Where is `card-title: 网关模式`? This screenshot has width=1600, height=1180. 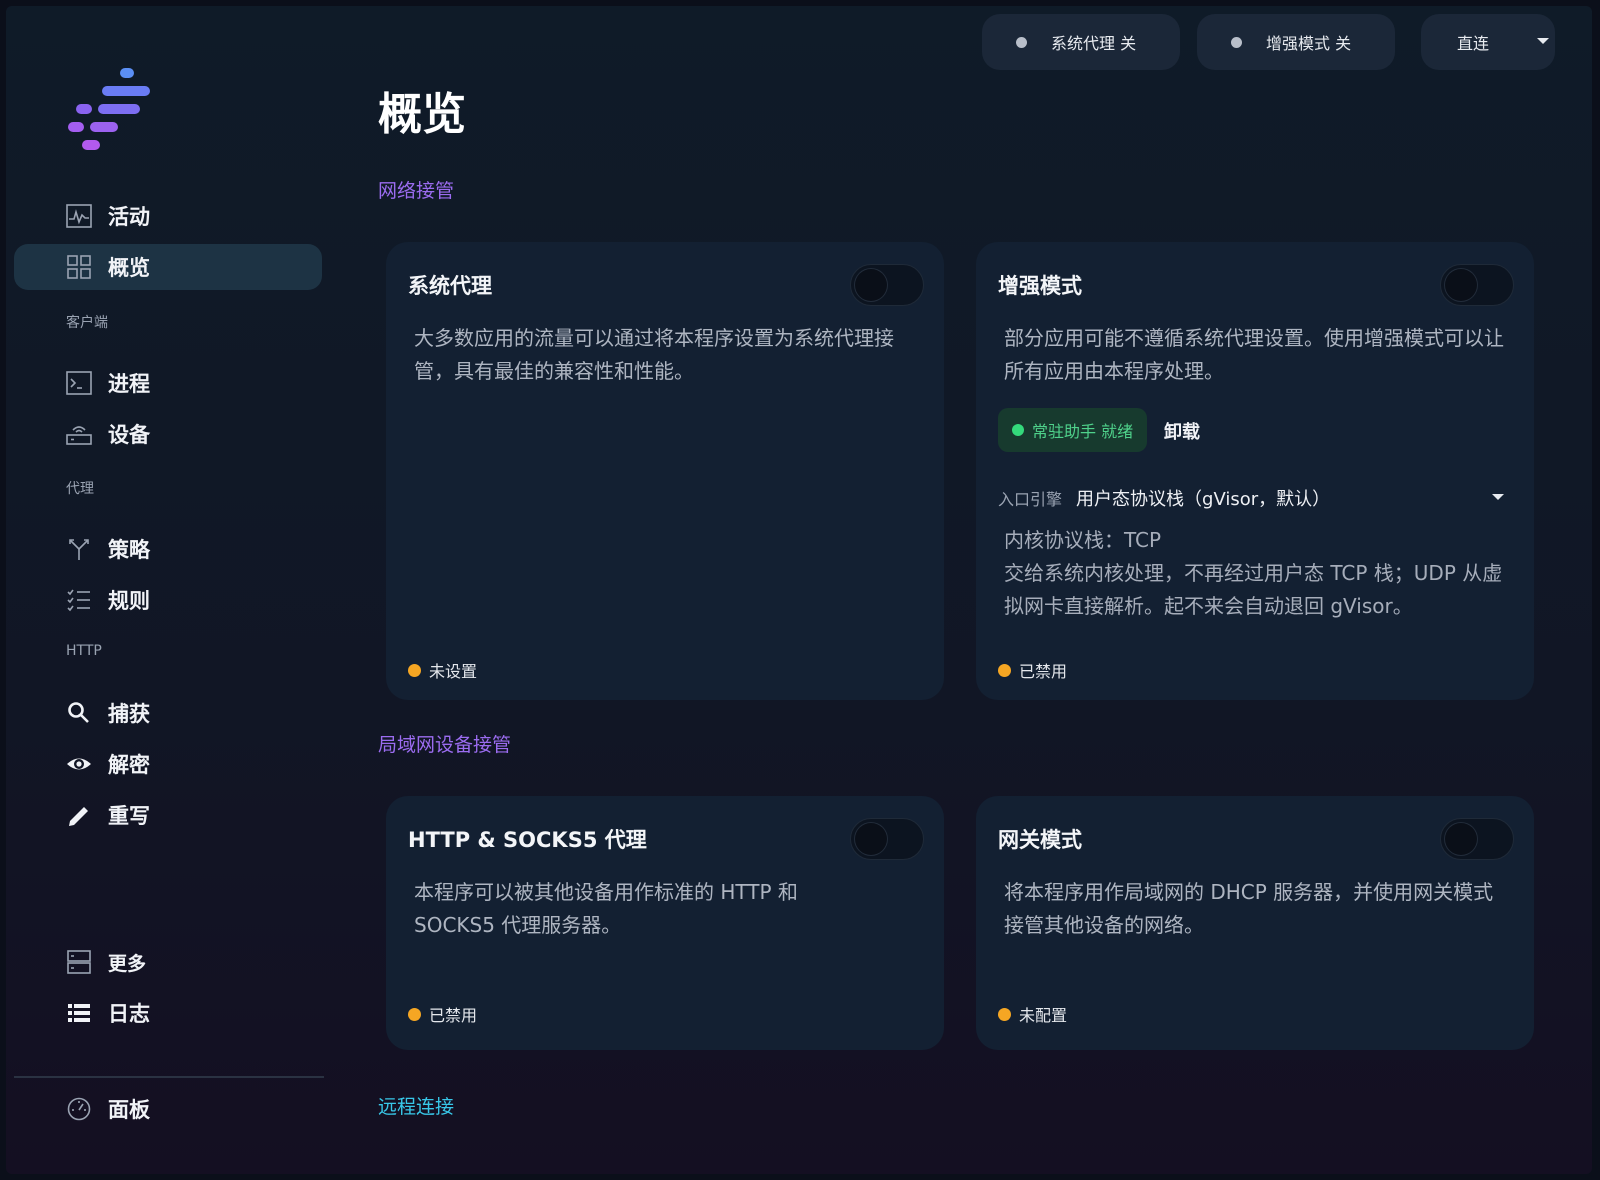
card-title: 网关模式 is located at coordinates (1040, 840).